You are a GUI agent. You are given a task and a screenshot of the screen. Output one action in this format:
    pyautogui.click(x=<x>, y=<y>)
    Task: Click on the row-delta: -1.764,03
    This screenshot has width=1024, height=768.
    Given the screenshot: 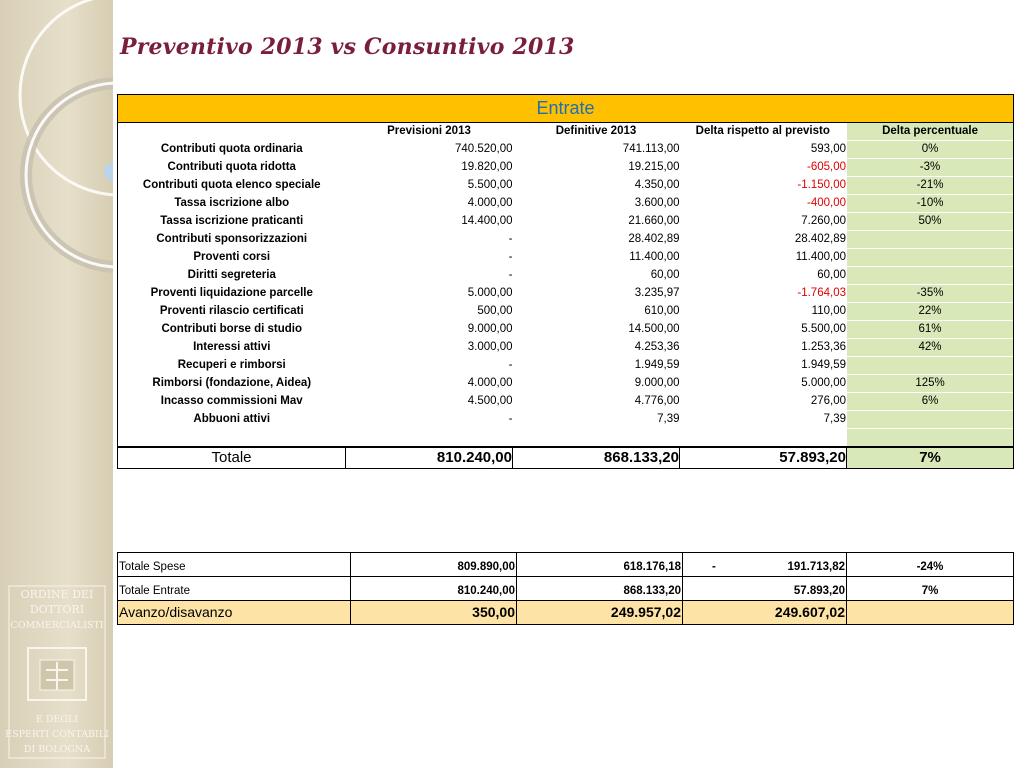 What is the action you would take?
    pyautogui.click(x=821, y=293)
    